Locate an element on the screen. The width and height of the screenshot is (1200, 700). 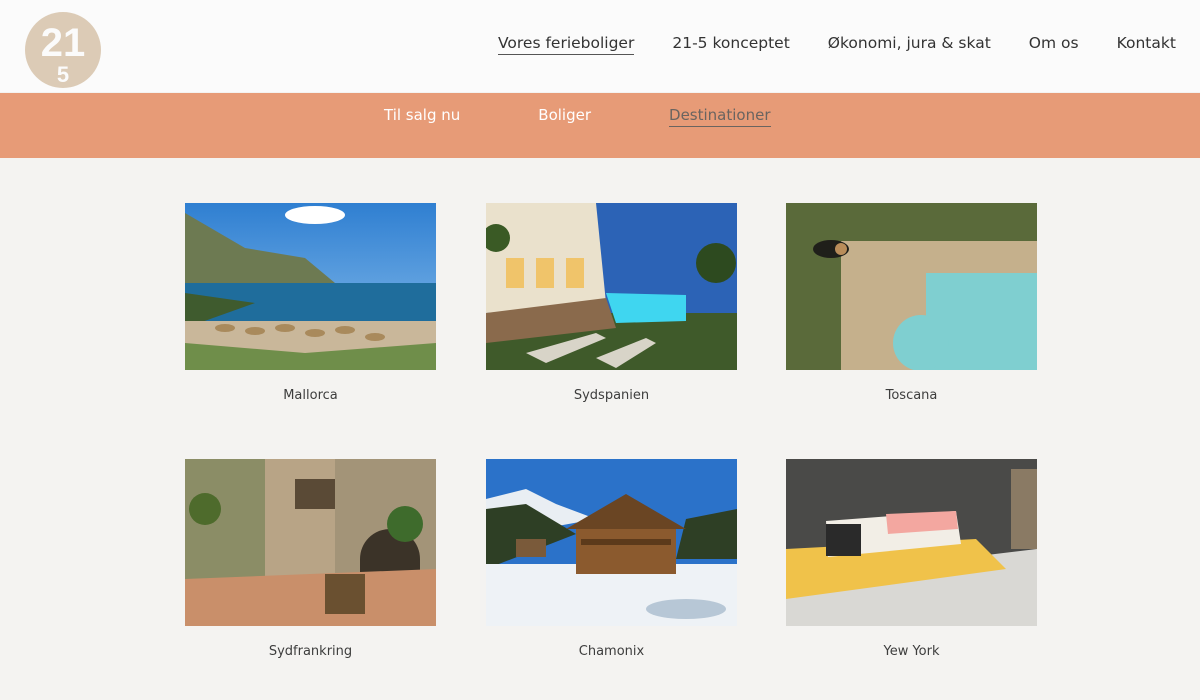
destination-card-sydfrankring: Sydfrankring is located at coordinates (310, 559).